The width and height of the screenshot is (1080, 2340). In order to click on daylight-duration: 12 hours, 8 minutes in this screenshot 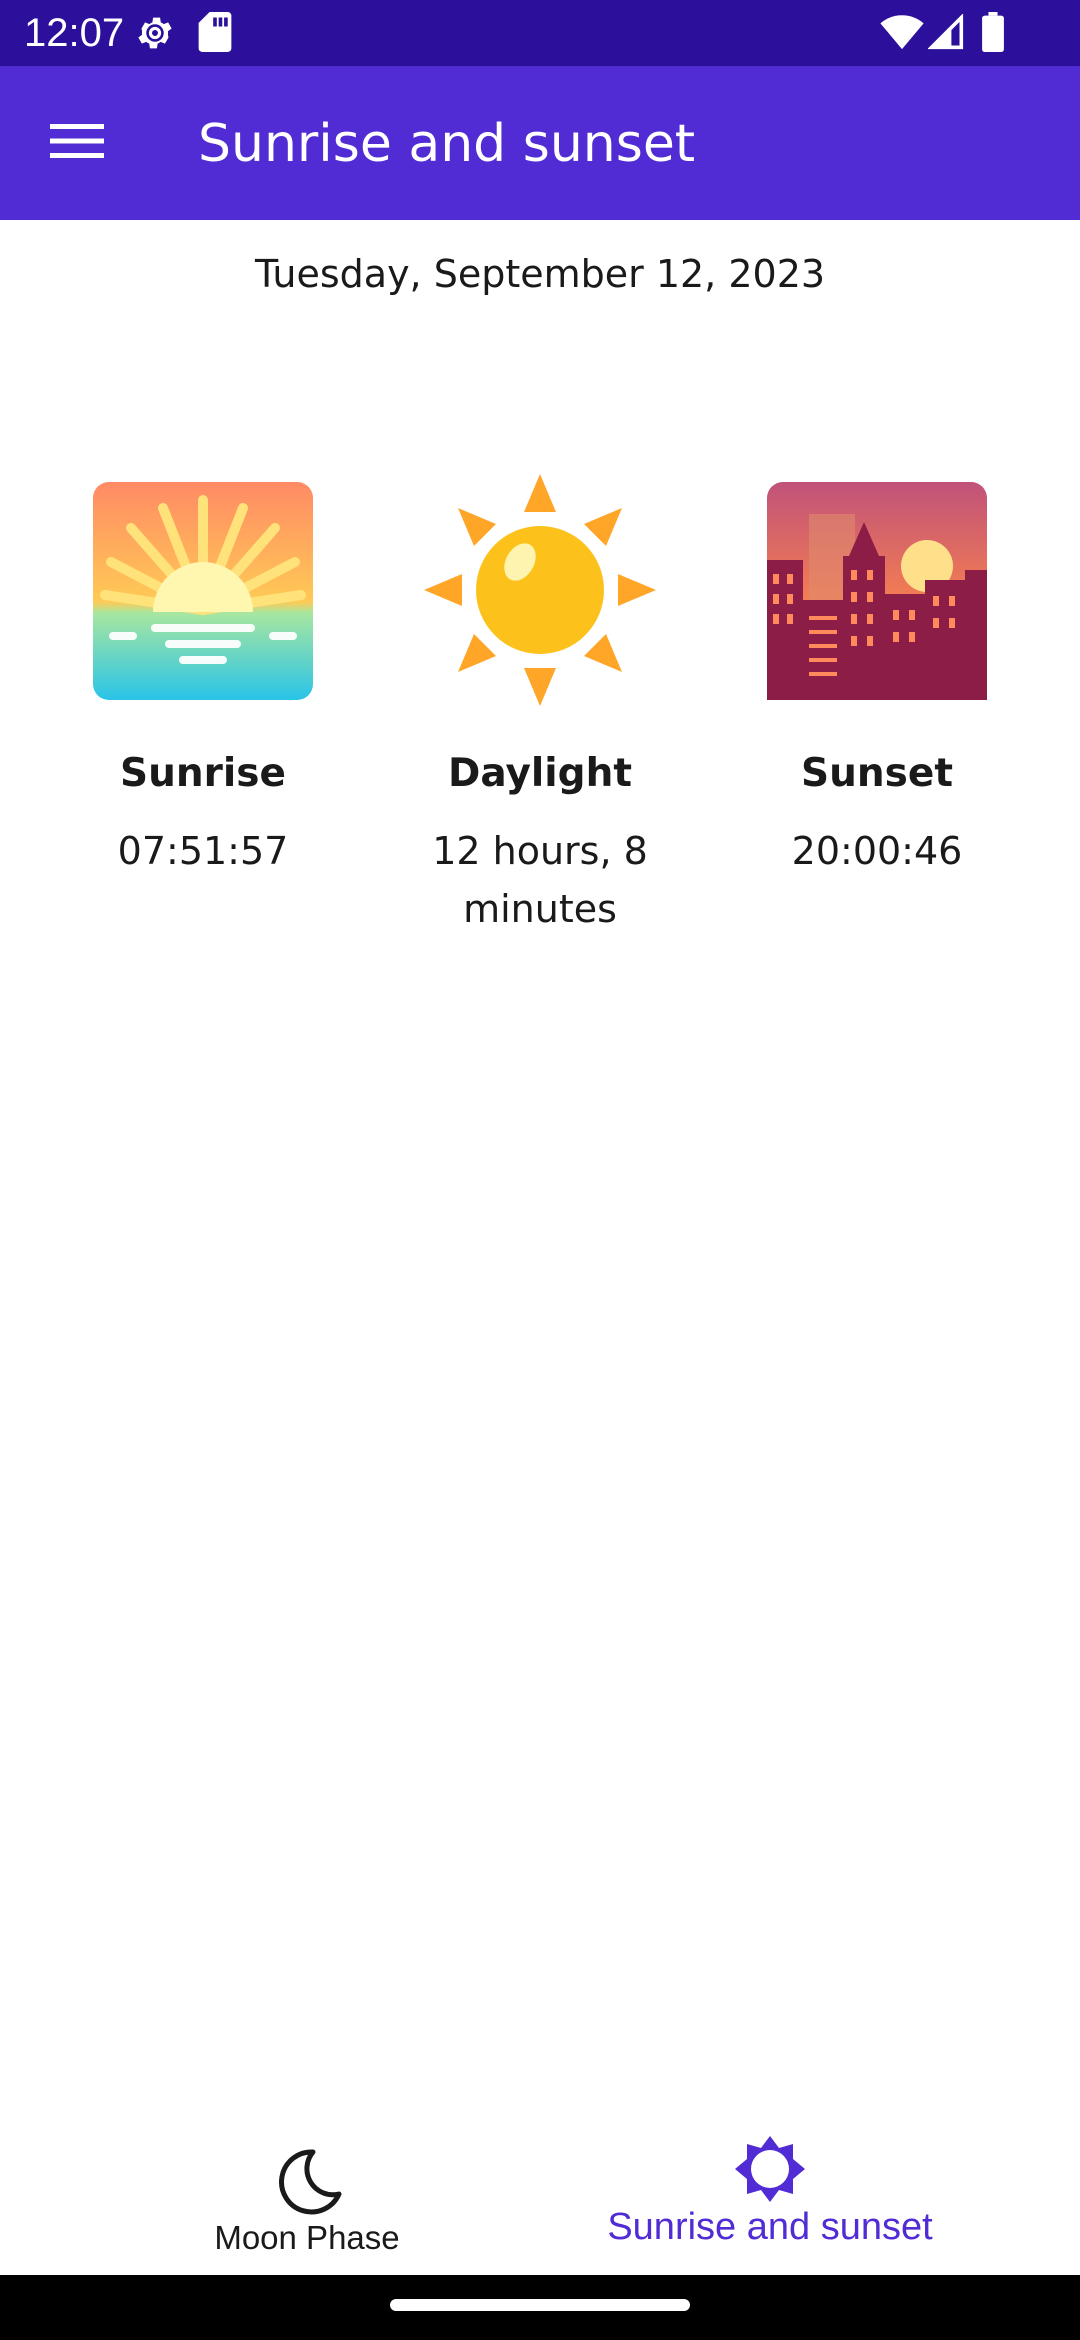, I will do `click(540, 880)`.